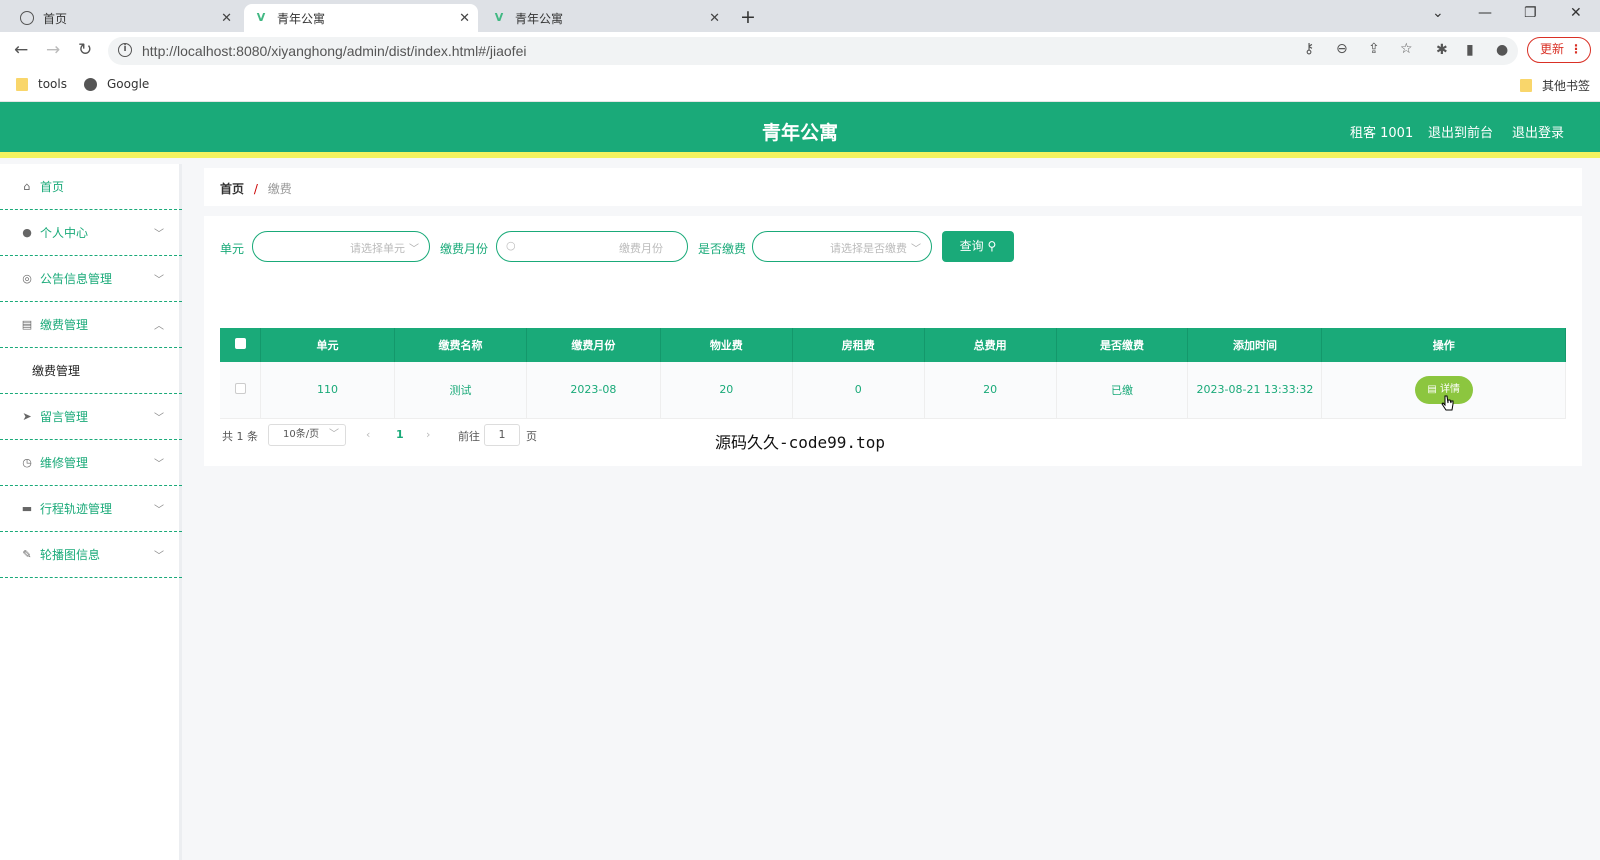 This screenshot has width=1600, height=860. Describe the element at coordinates (52, 84) in the screenshot. I see `bookmark-label: tools` at that location.